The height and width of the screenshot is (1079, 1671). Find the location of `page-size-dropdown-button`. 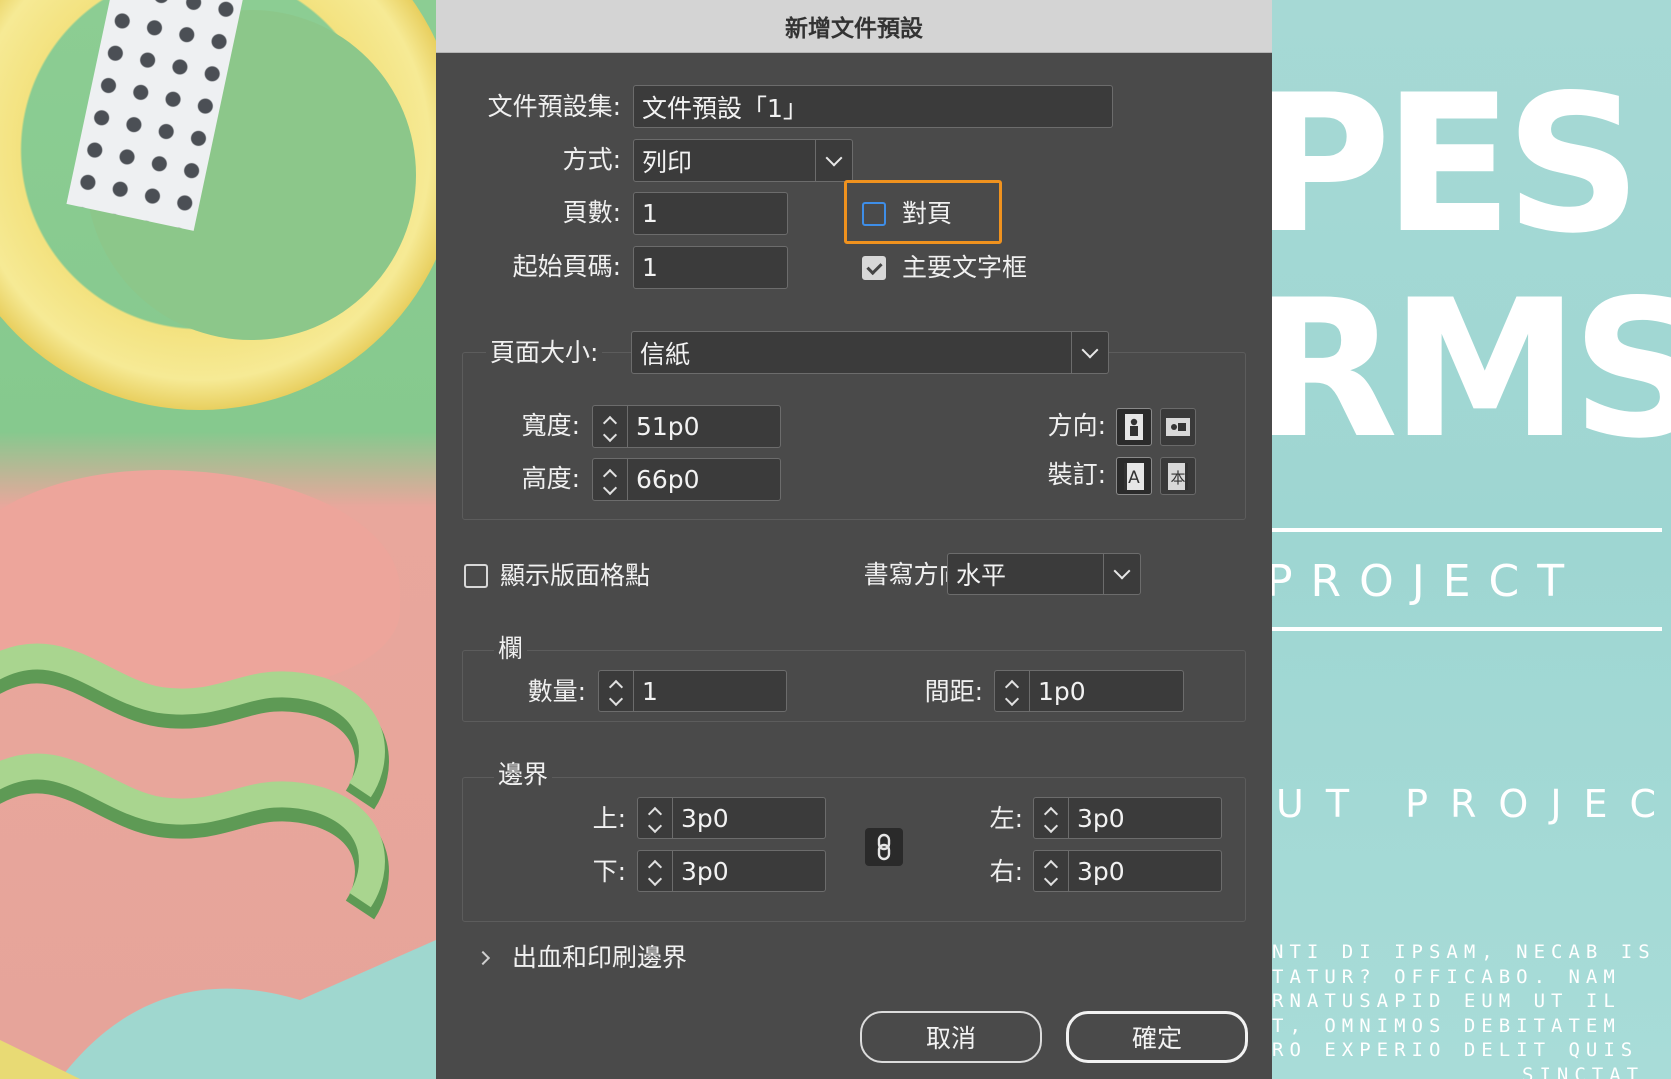

page-size-dropdown-button is located at coordinates (1089, 352).